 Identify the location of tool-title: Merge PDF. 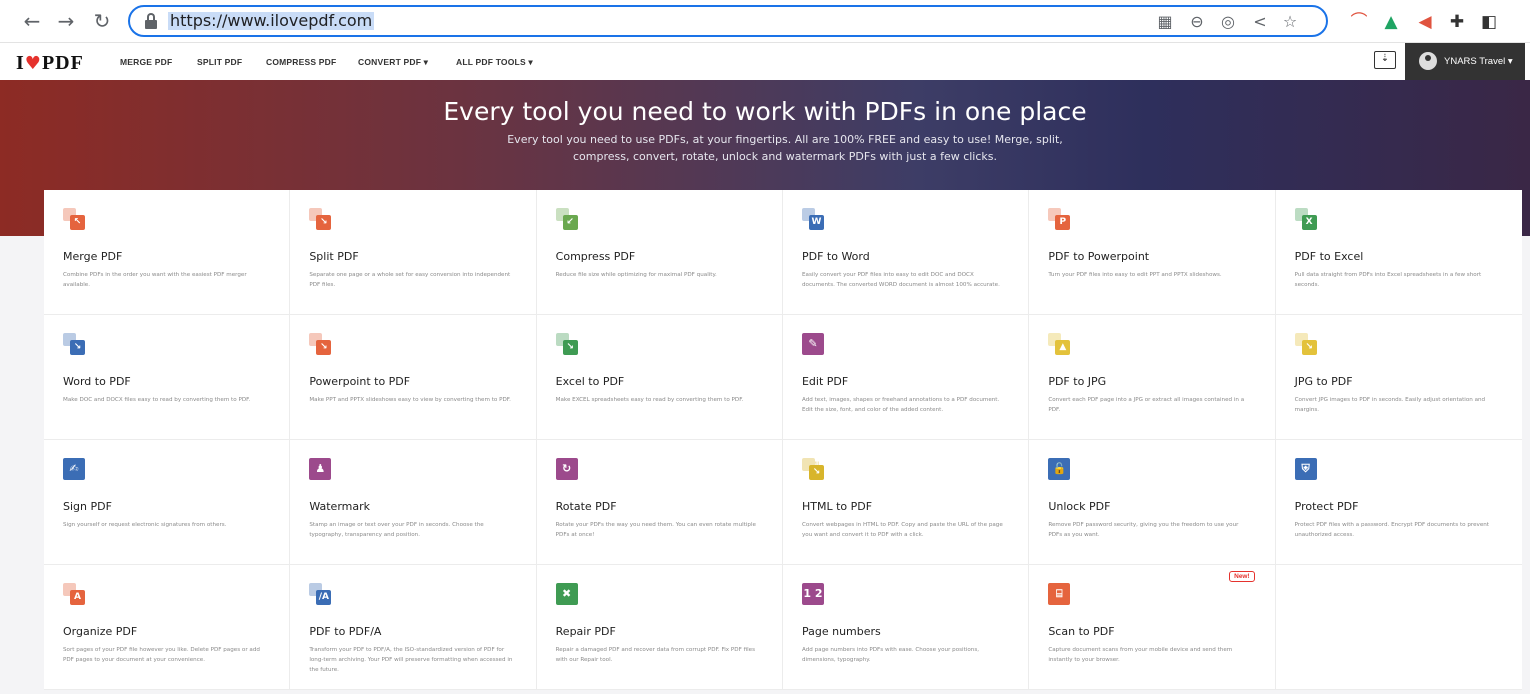
(93, 256).